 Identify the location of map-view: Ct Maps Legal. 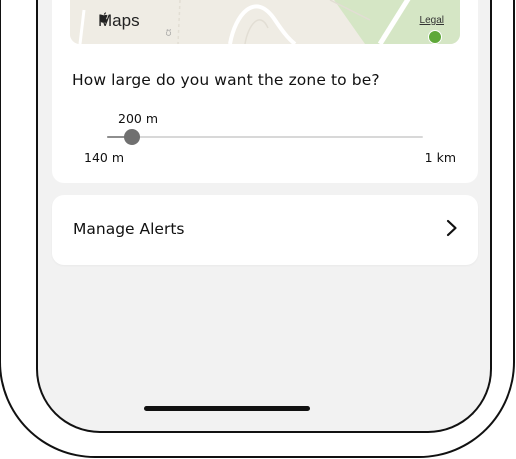
(265, 22).